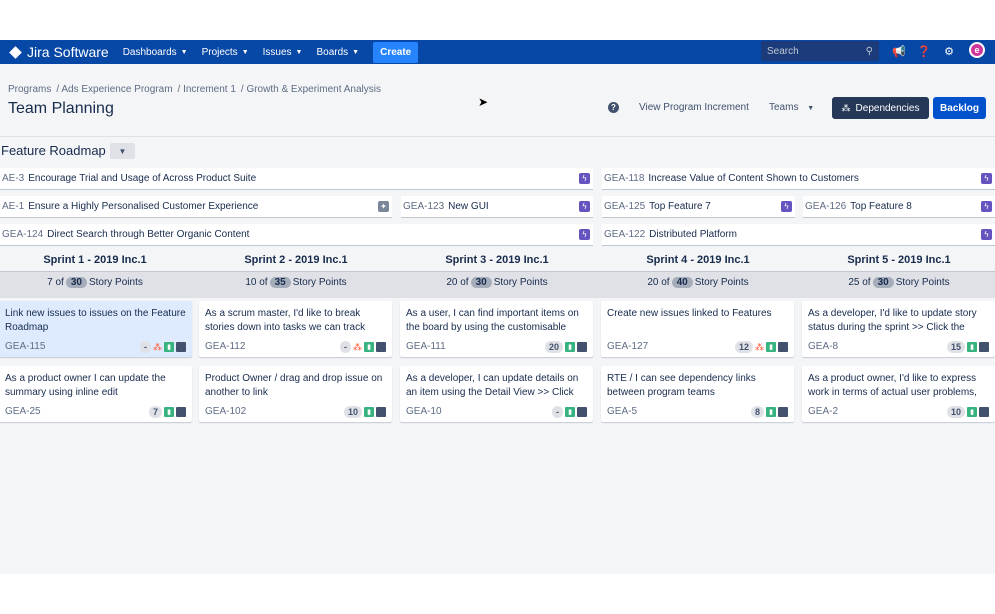 This screenshot has height=614, width=995. What do you see at coordinates (881, 206) in the screenshot?
I see `feature-title: Top Feature 8` at bounding box center [881, 206].